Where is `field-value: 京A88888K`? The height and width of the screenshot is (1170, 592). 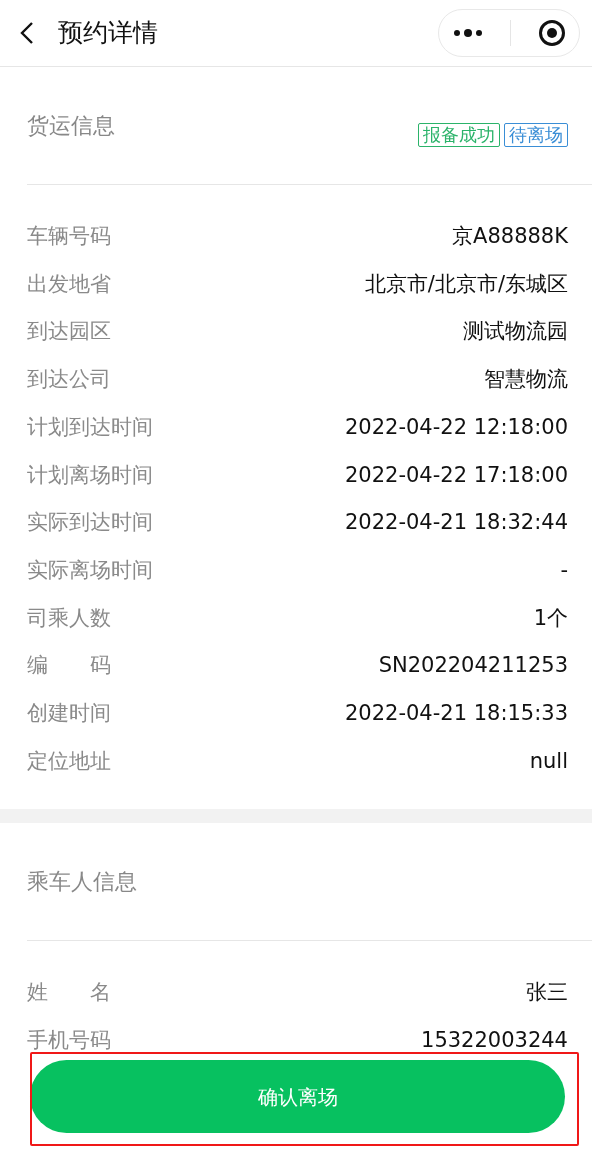 field-value: 京A88888K is located at coordinates (510, 237).